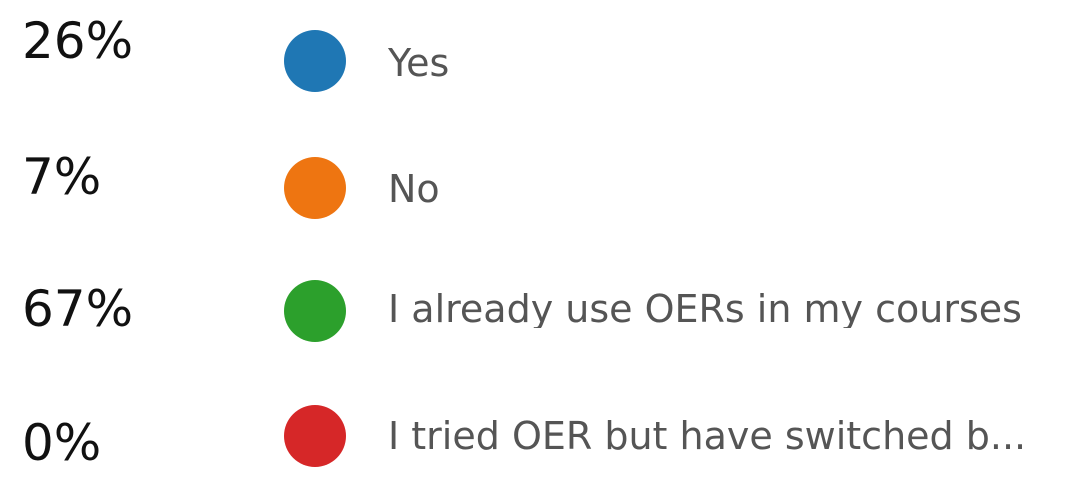  Describe the element at coordinates (705, 309) in the screenshot. I see `legend-label-already-use: I already use OERs in my courses` at that location.